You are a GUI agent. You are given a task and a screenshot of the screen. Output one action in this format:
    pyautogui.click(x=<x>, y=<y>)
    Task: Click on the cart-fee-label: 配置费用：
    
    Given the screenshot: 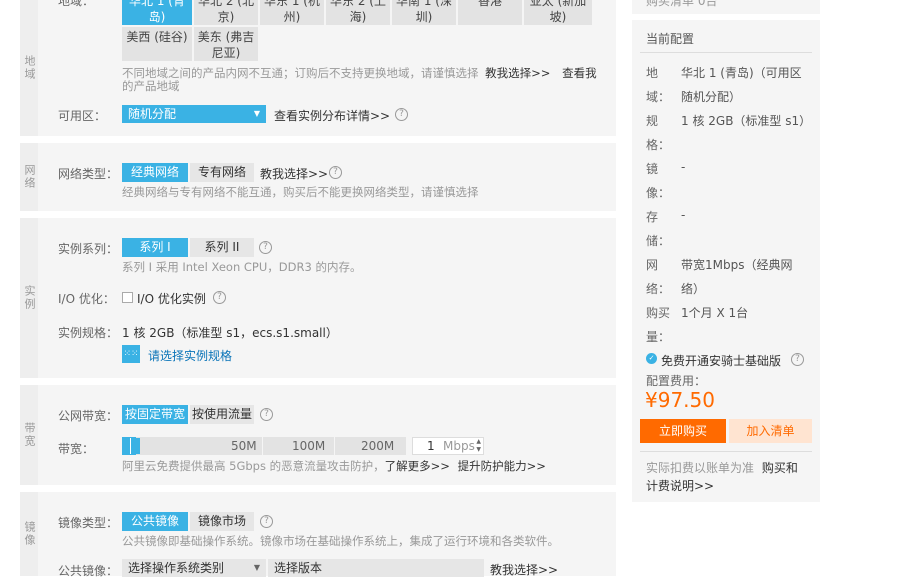 What is the action you would take?
    pyautogui.click(x=676, y=381)
    